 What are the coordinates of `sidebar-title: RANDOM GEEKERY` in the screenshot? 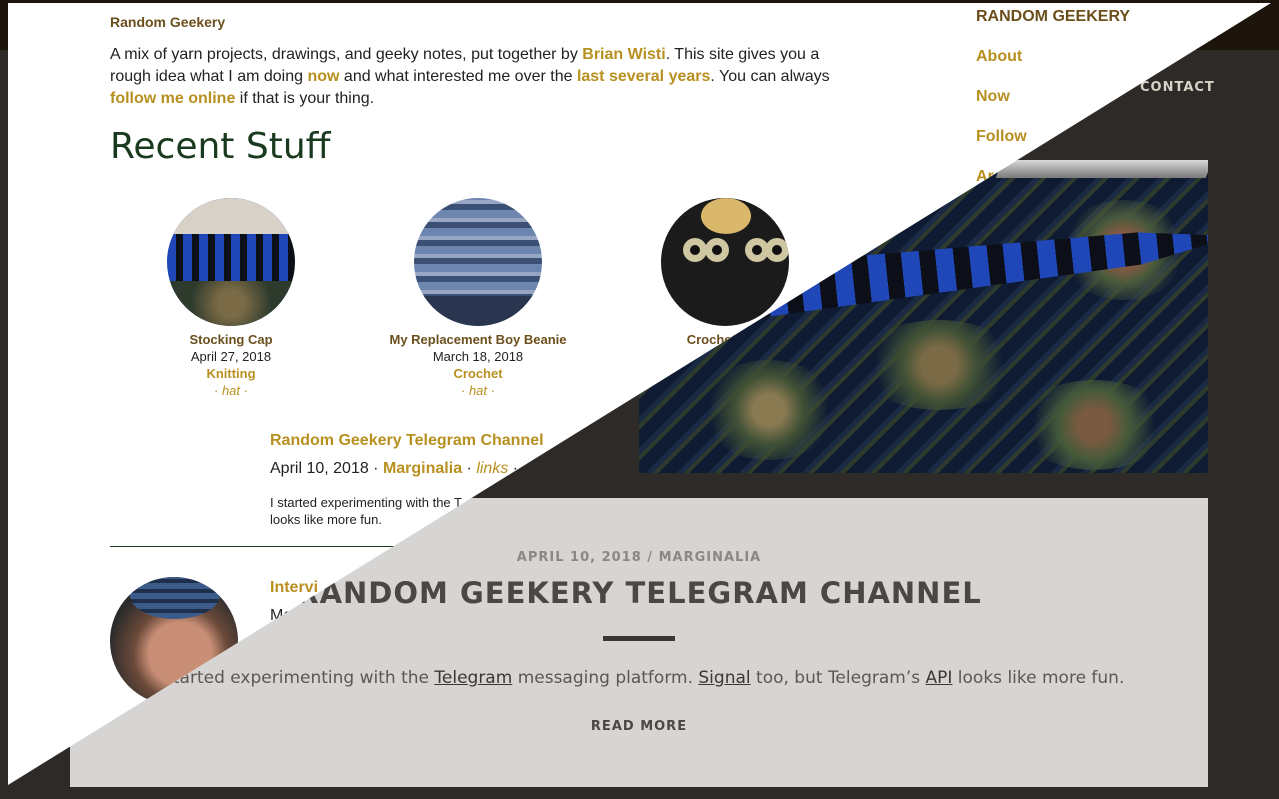 It's located at (1053, 17).